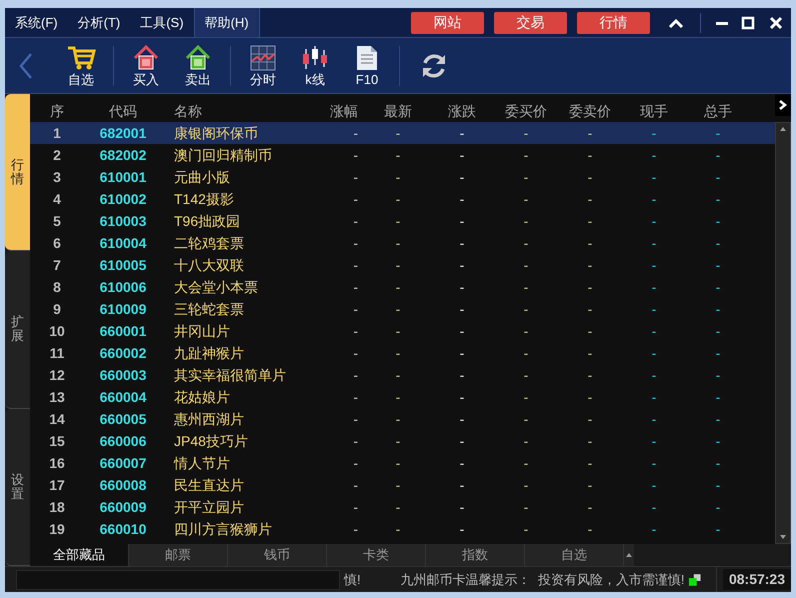 This screenshot has height=598, width=796. What do you see at coordinates (402, 243) in the screenshot?
I see `table-row: 6 610004 二轮鸡套票 - - - - - - -` at bounding box center [402, 243].